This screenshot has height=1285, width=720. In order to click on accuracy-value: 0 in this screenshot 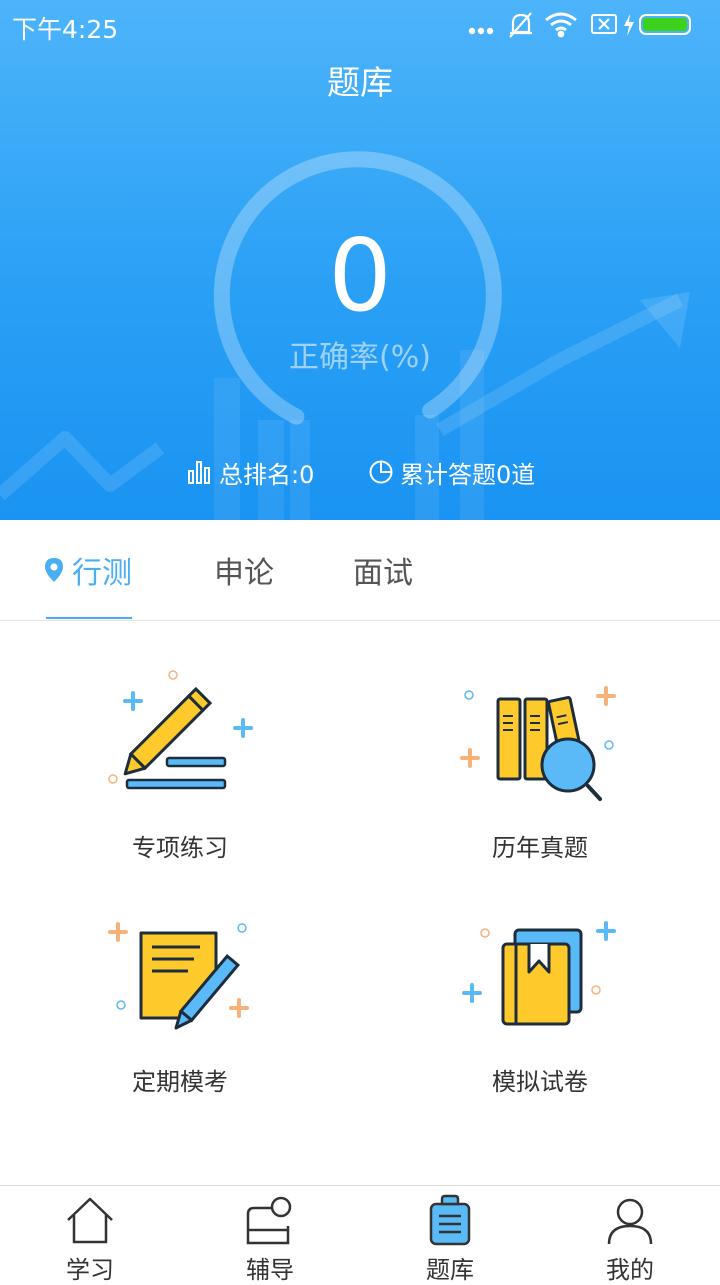, I will do `click(360, 275)`.